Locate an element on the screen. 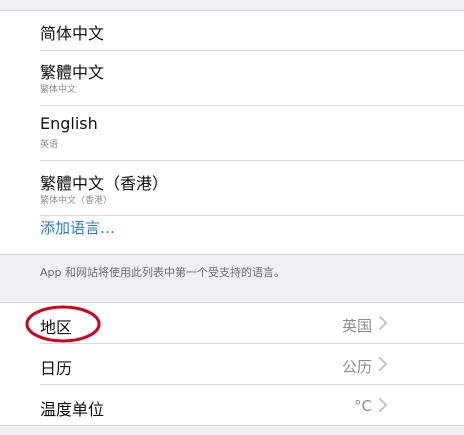 The width and height of the screenshot is (464, 435). temperature-unit-label: 温度单位 is located at coordinates (72, 409).